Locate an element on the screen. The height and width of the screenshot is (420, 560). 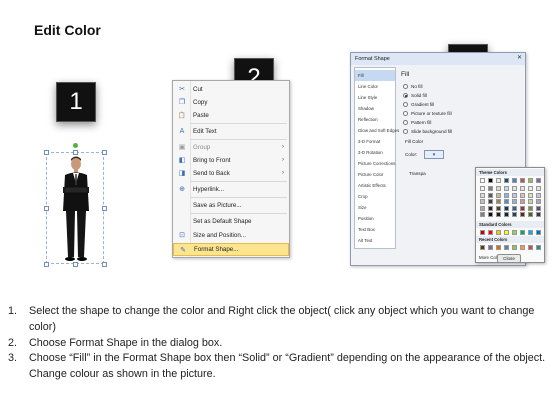
nav-item-artistic-effects: Artistic Effects is located at coordinates (375, 185).